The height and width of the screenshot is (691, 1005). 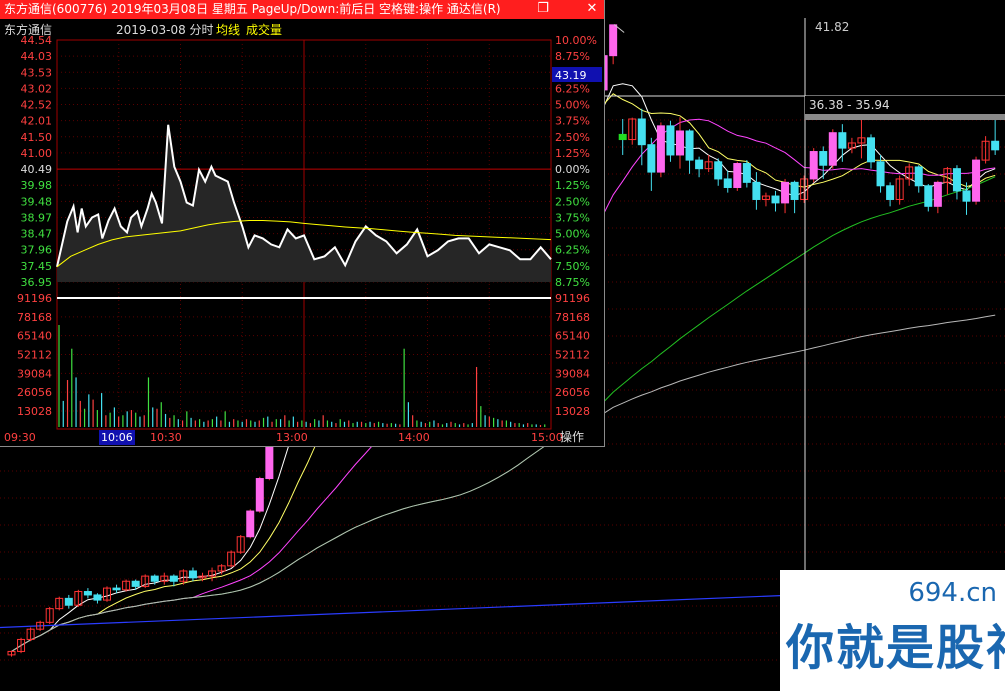 What do you see at coordinates (37, 40) in the screenshot?
I see `price-tick-label: 44.54` at bounding box center [37, 40].